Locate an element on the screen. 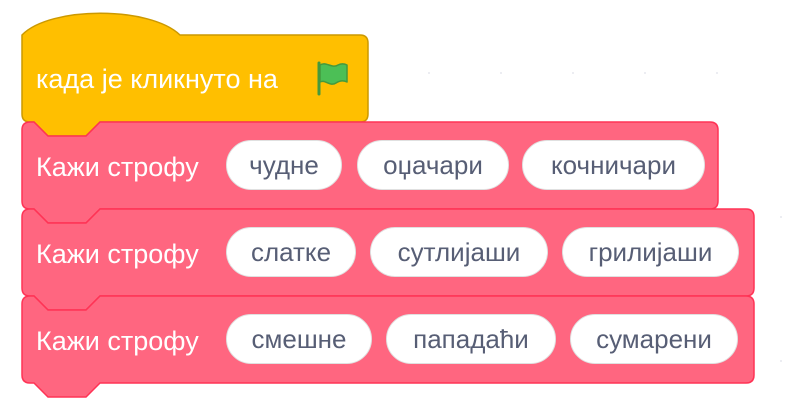  say-arg-input: оџачари is located at coordinates (433, 165).